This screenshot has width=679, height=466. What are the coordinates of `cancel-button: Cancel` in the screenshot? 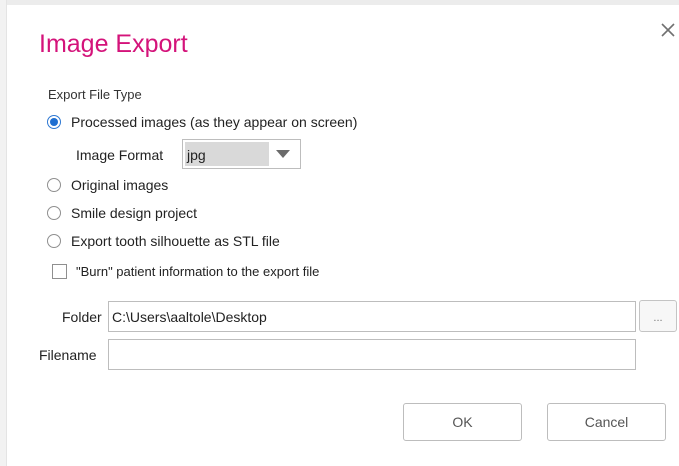 It's located at (606, 422).